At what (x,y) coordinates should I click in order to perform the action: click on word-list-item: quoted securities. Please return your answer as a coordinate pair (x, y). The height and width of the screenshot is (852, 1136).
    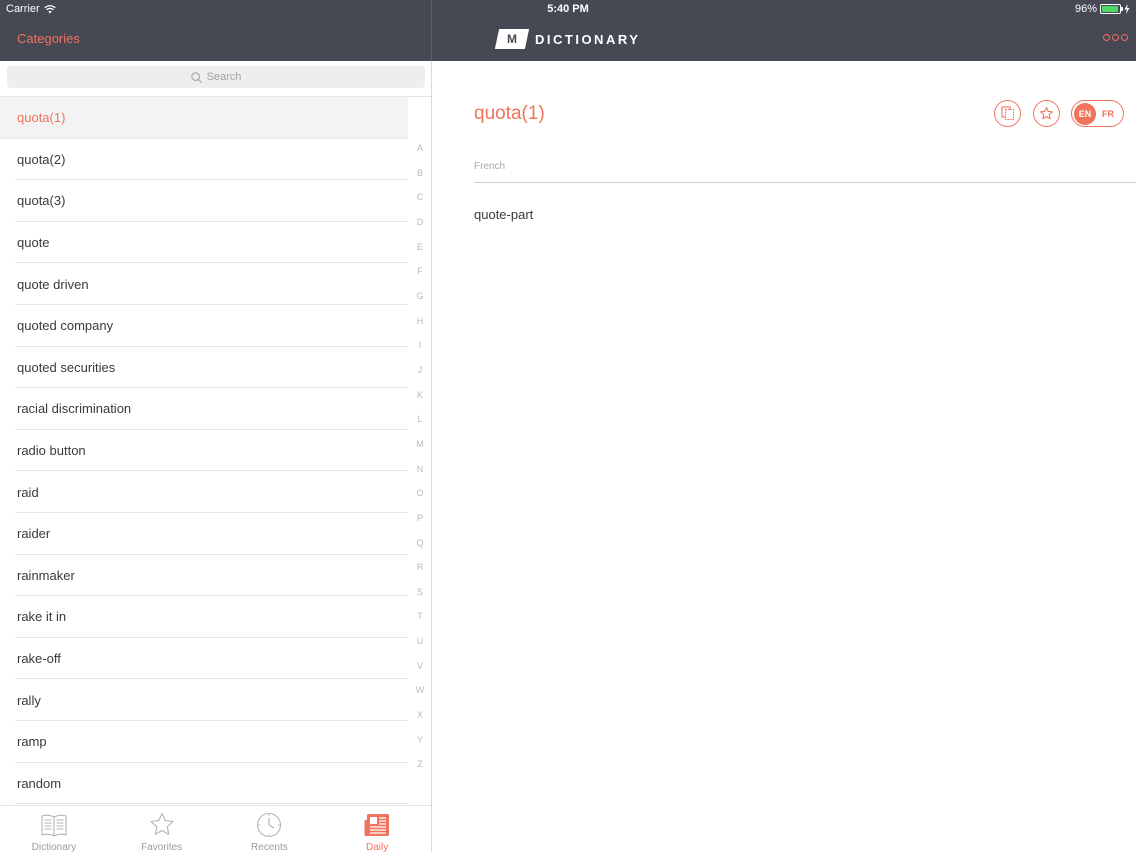
    Looking at the image, I should click on (204, 368).